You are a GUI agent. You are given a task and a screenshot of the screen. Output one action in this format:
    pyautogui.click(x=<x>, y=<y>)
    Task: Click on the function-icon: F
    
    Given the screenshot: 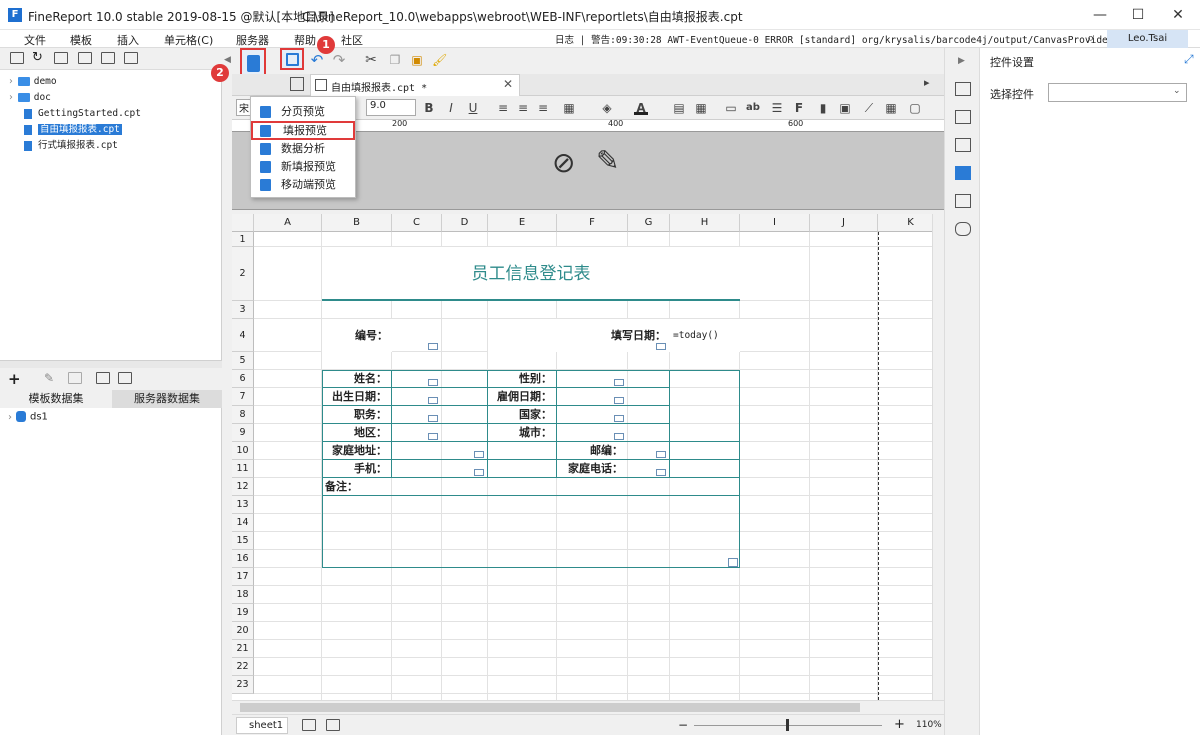 What is the action you would take?
    pyautogui.click(x=799, y=108)
    